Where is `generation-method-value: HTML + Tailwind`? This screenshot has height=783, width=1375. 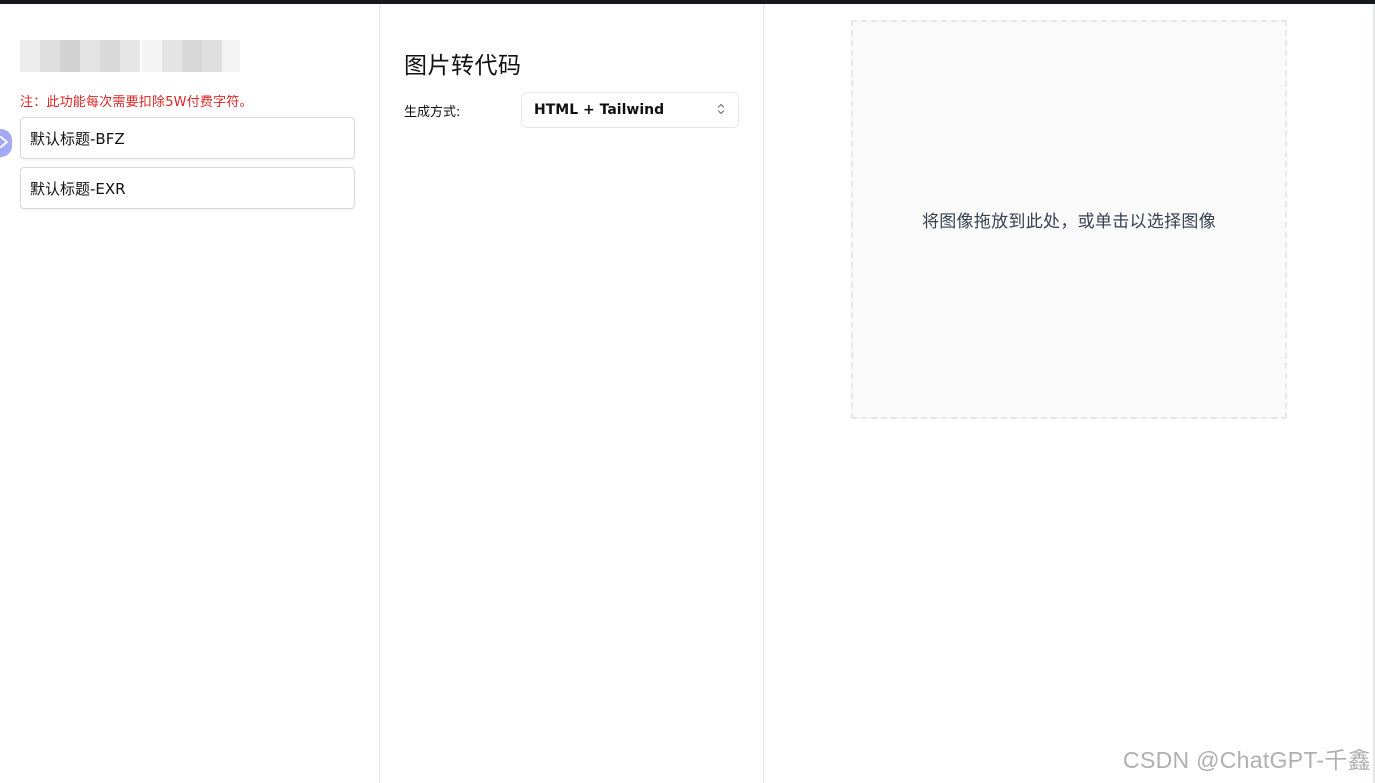 generation-method-value: HTML + Tailwind is located at coordinates (599, 110).